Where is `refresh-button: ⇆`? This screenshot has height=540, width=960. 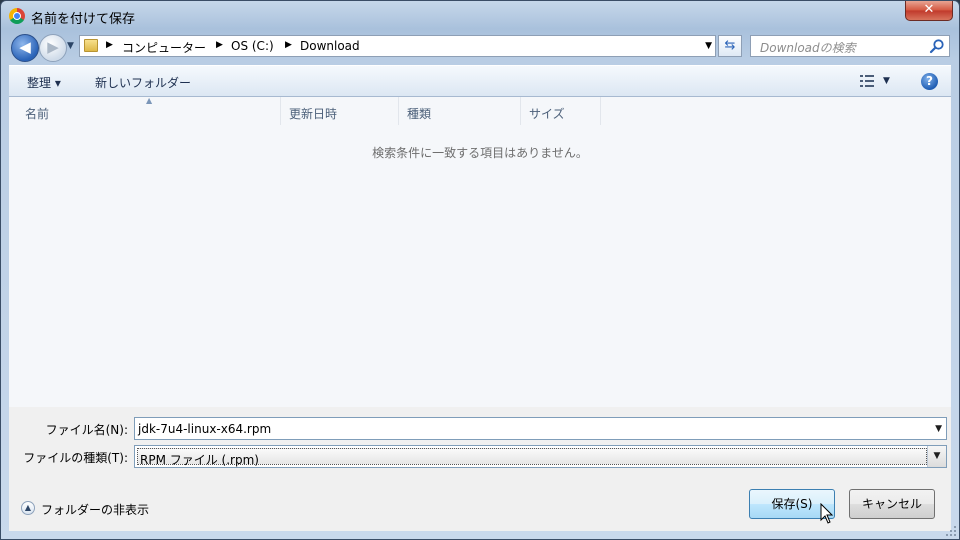 refresh-button: ⇆ is located at coordinates (730, 46).